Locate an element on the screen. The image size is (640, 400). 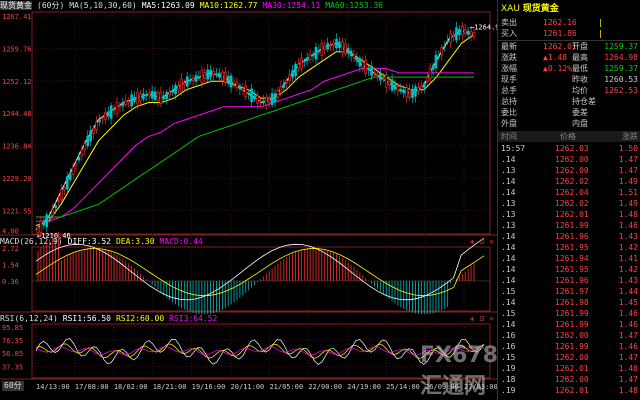
price-axis-label: 1244.48 is located at coordinates (17, 114).